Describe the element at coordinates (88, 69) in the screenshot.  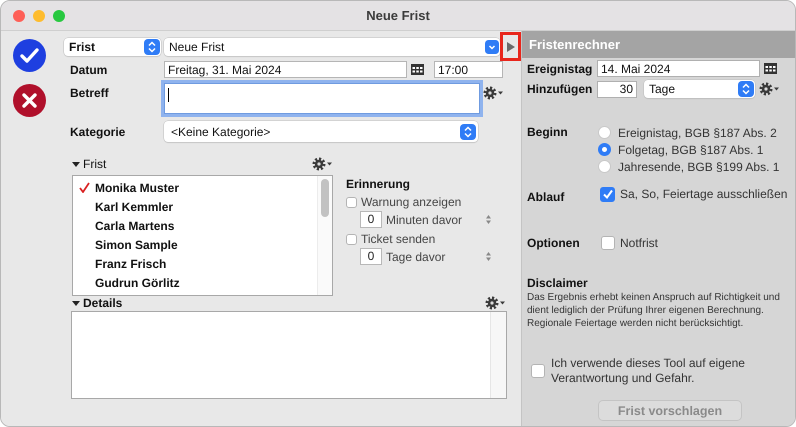
I see `field-label: Datum` at that location.